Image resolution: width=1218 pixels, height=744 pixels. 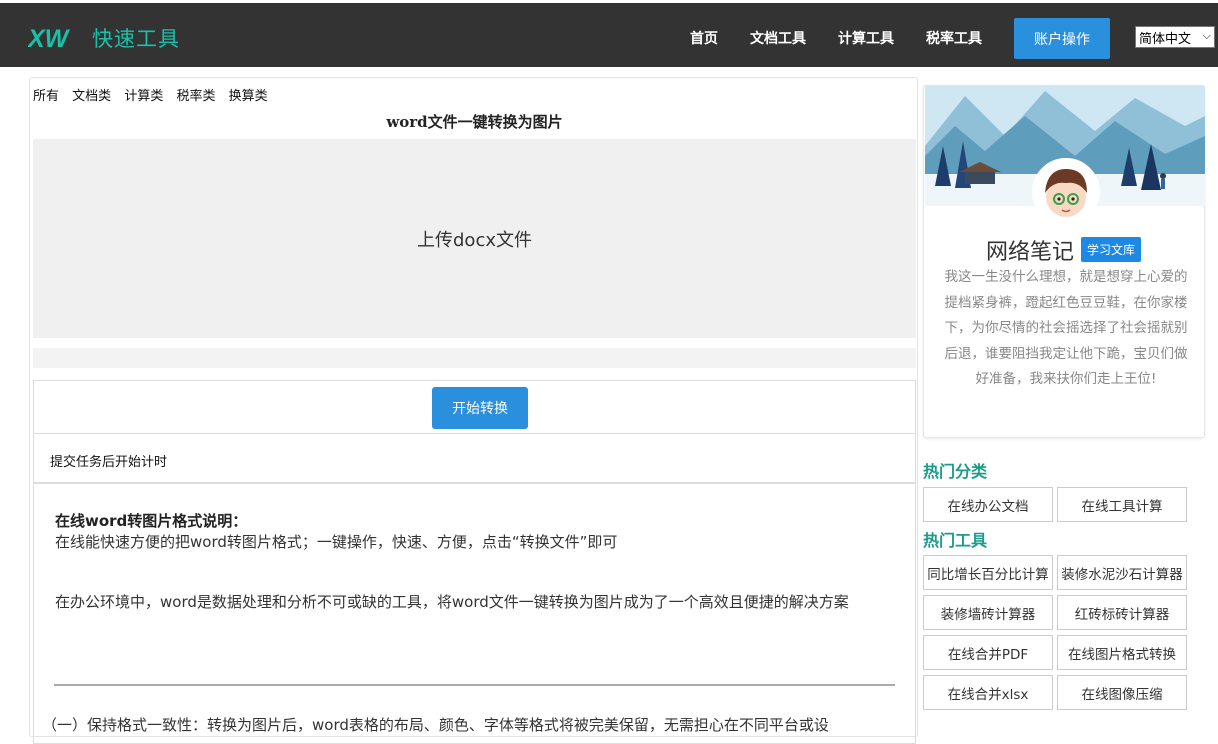 What do you see at coordinates (1122, 692) in the screenshot?
I see `hot-tool-link: 在线图像压缩` at bounding box center [1122, 692].